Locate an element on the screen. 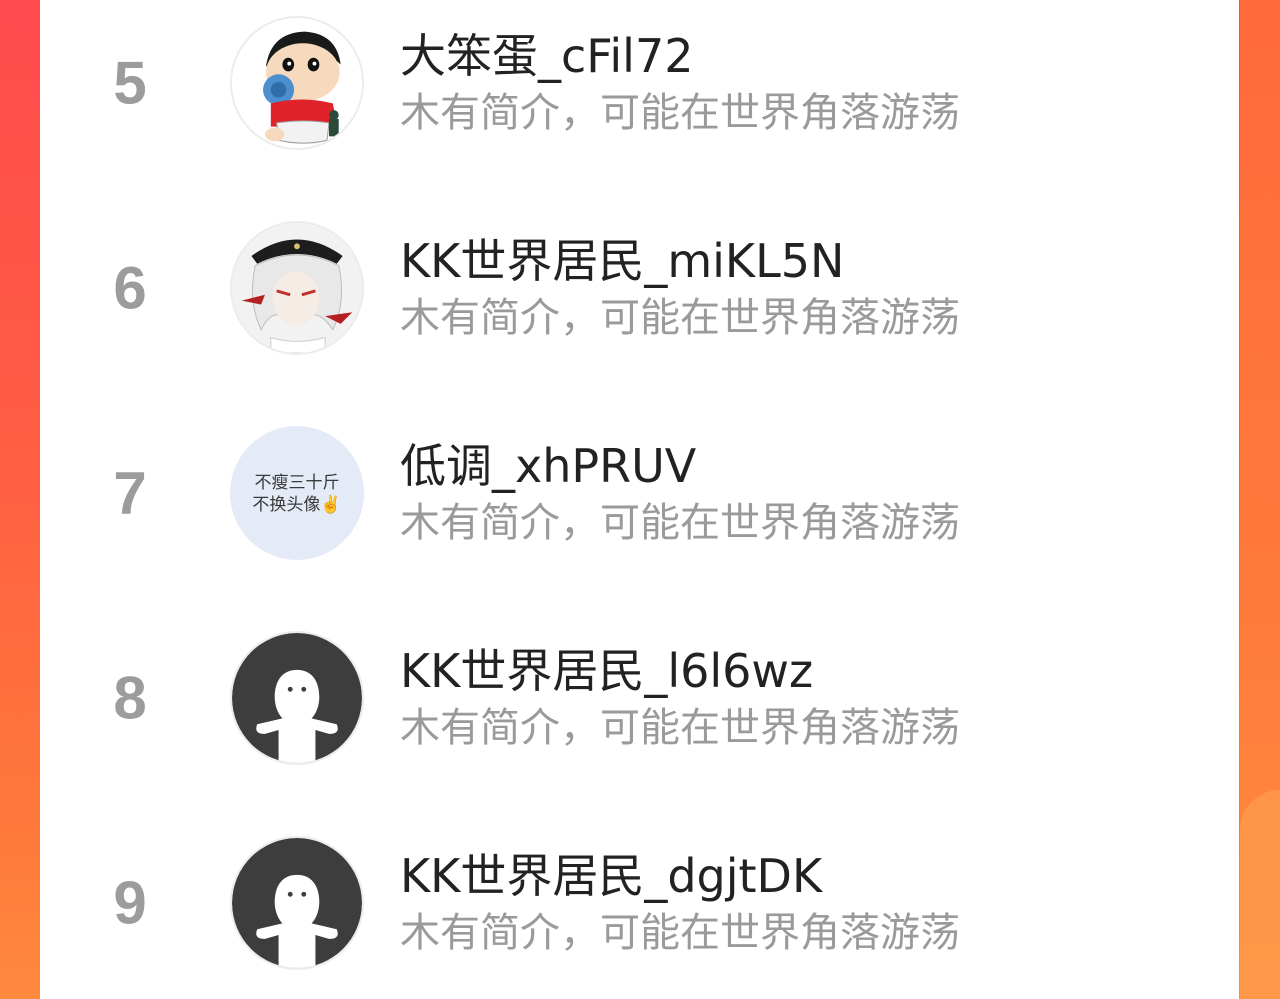 This screenshot has width=1280, height=999. avatar-text: 不换头像✌ is located at coordinates (297, 504).